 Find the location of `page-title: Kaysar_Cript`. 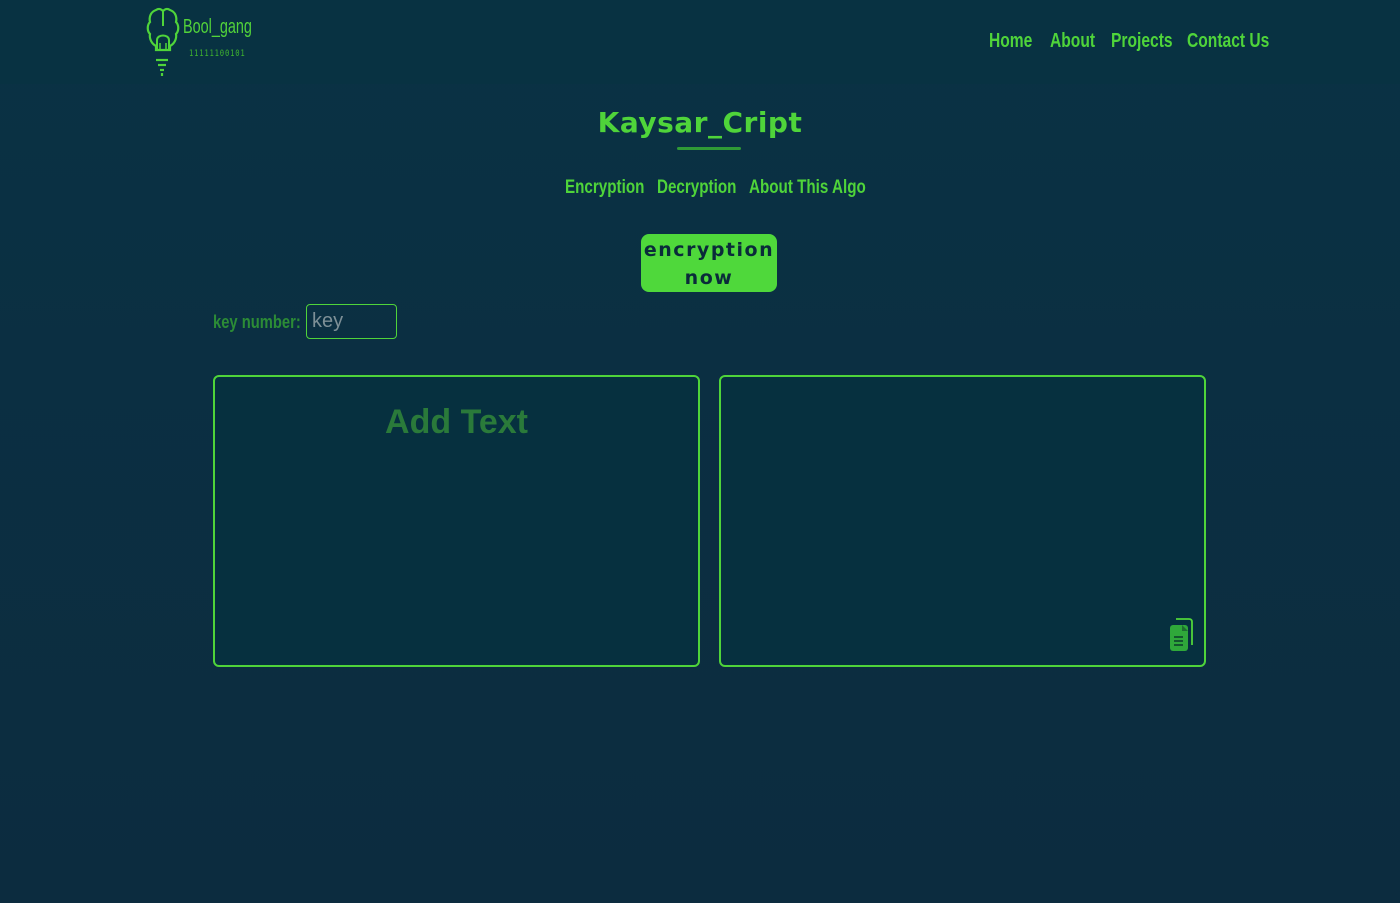

page-title: Kaysar_Cript is located at coordinates (700, 122).